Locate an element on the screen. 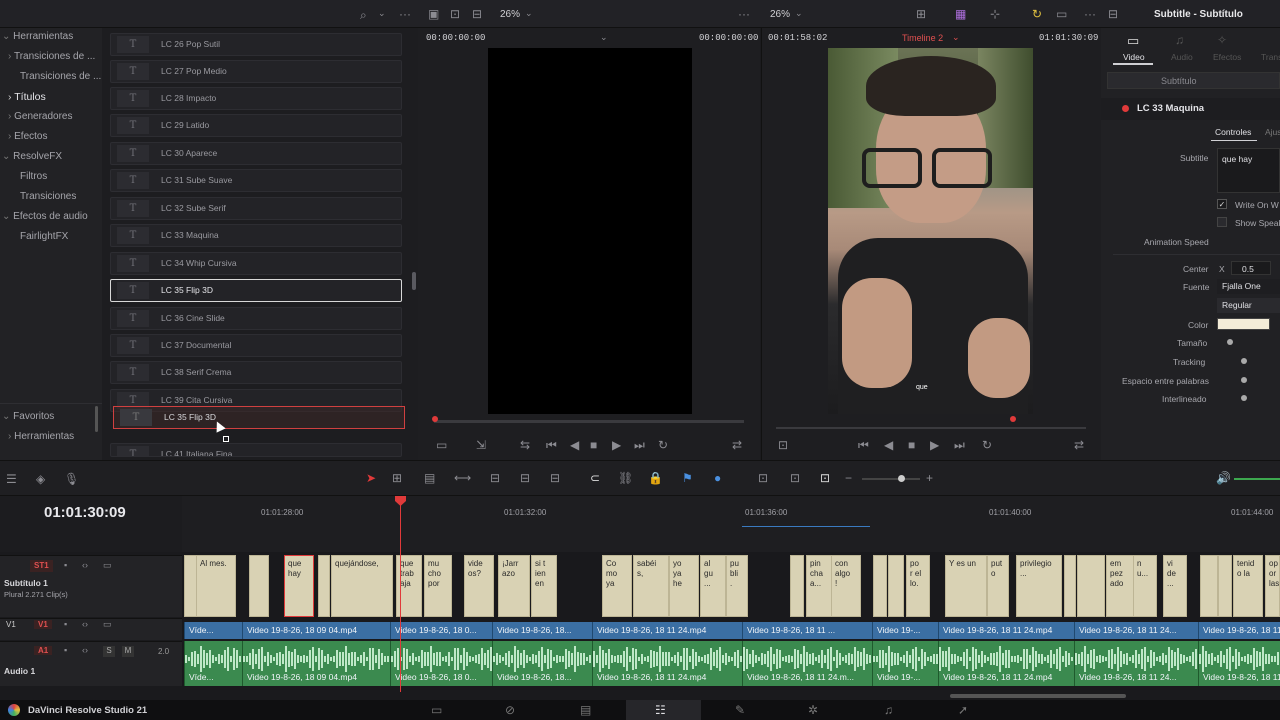  auto-select-icon: ‹› is located at coordinates (85, 650).